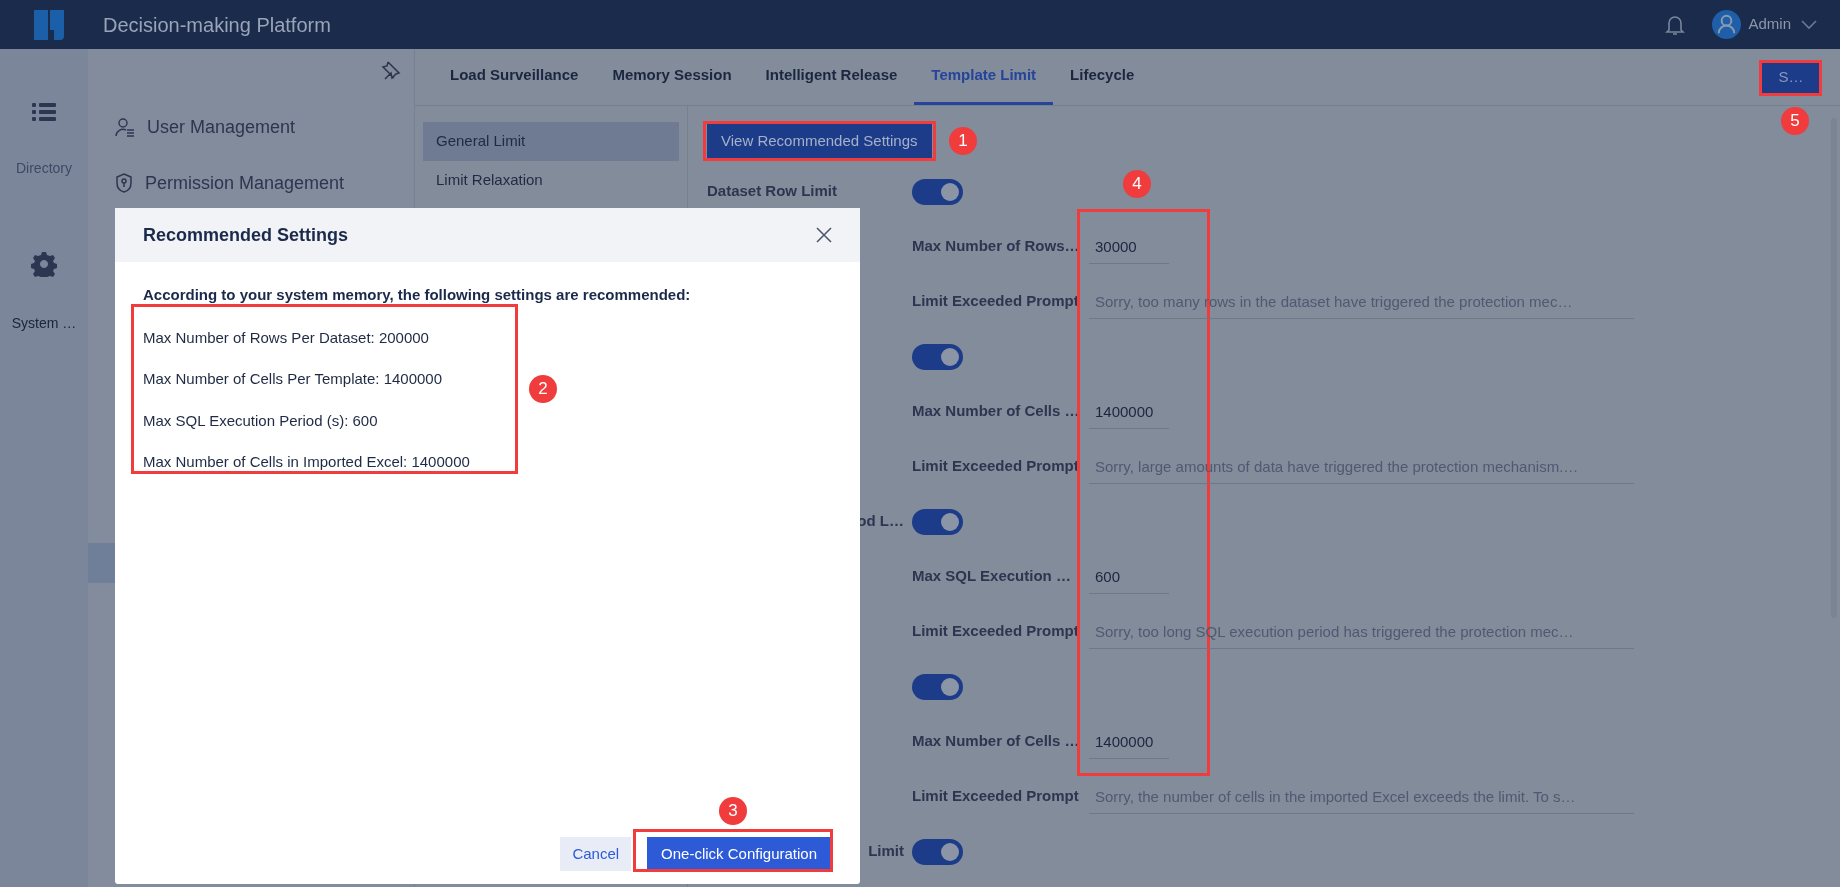 Image resolution: width=1840 pixels, height=887 pixels. Describe the element at coordinates (44, 112) in the screenshot. I see `list-icon` at that location.